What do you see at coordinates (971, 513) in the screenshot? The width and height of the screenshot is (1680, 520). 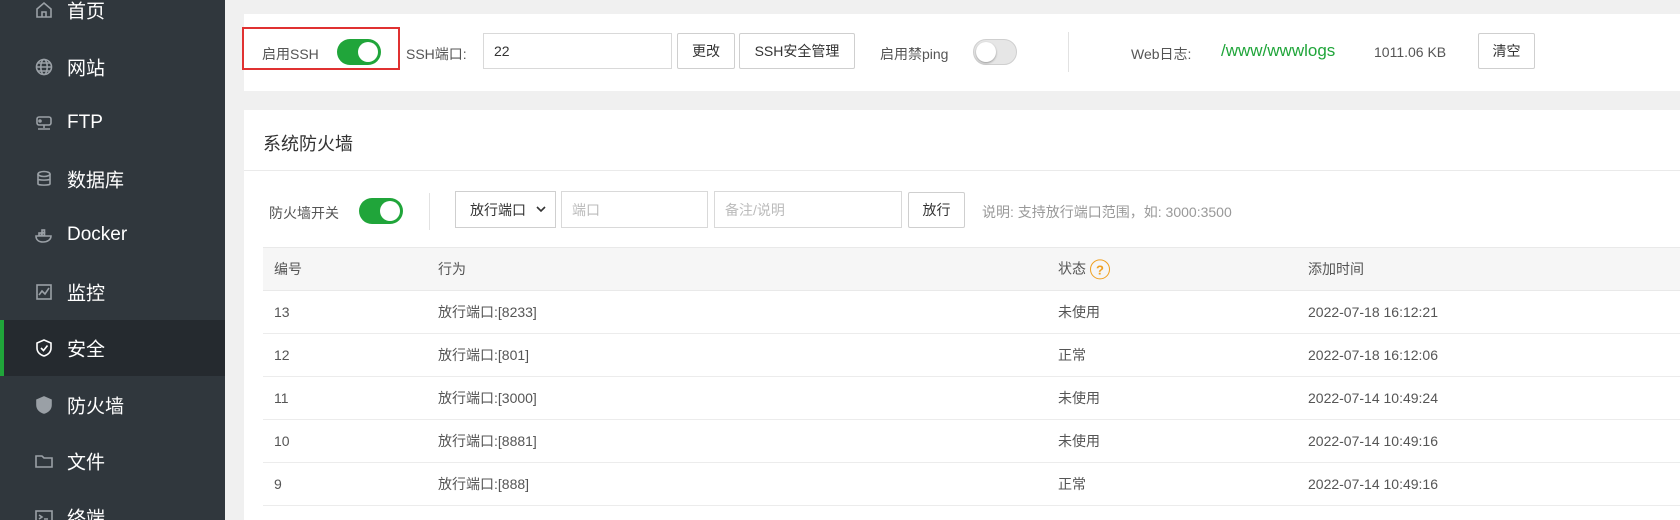 I see `table-row` at bounding box center [971, 513].